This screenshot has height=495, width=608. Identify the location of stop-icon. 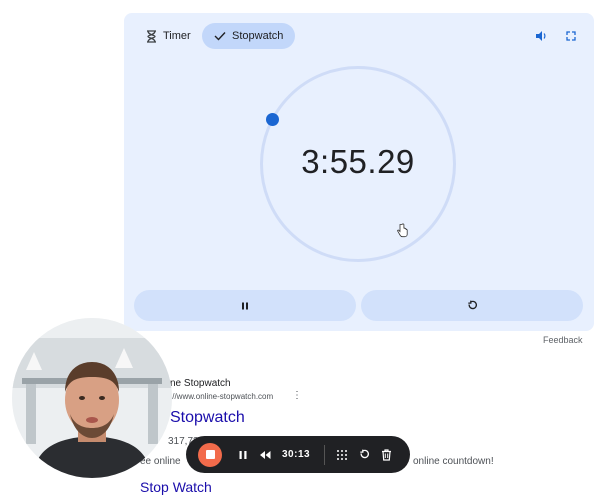
(210, 454).